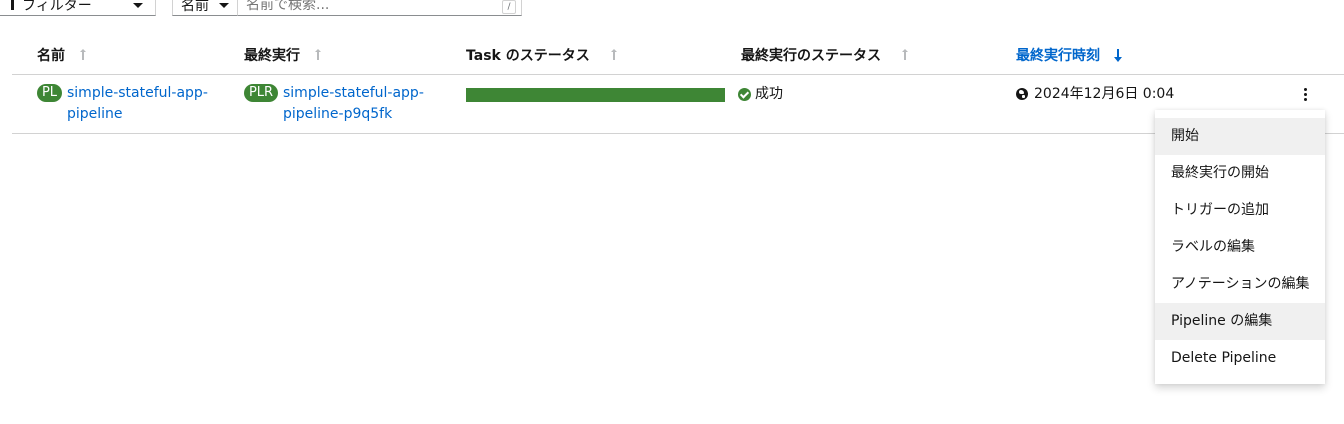 The image size is (1344, 424). What do you see at coordinates (744, 94) in the screenshot?
I see `check-circle-icon` at bounding box center [744, 94].